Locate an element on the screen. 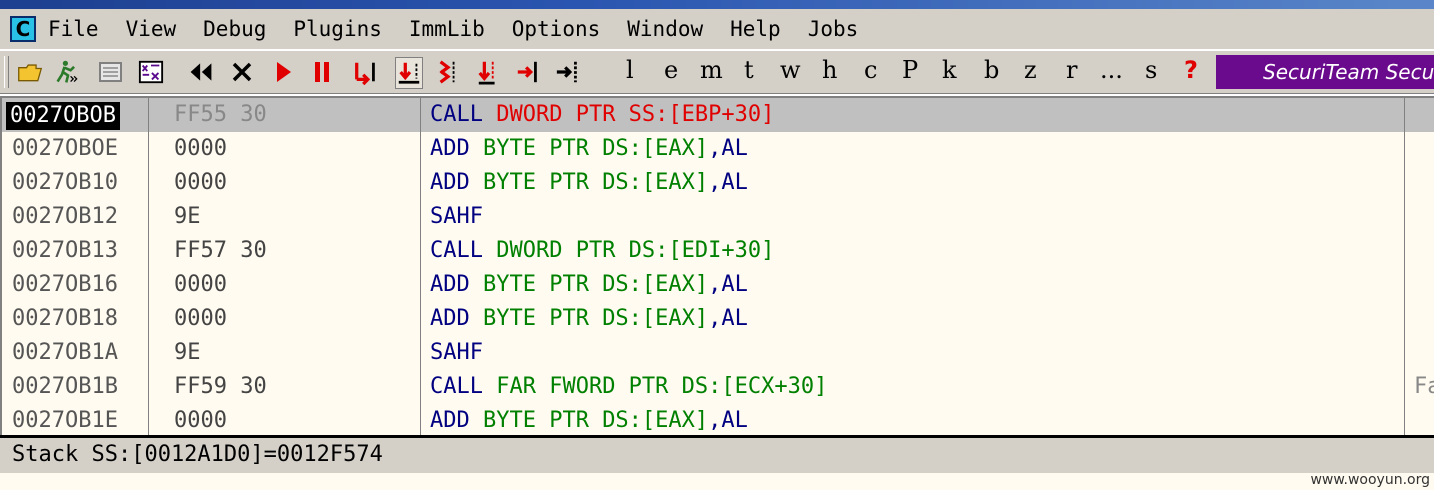  hex-dump-cell: FF55 30 is located at coordinates (220, 114).